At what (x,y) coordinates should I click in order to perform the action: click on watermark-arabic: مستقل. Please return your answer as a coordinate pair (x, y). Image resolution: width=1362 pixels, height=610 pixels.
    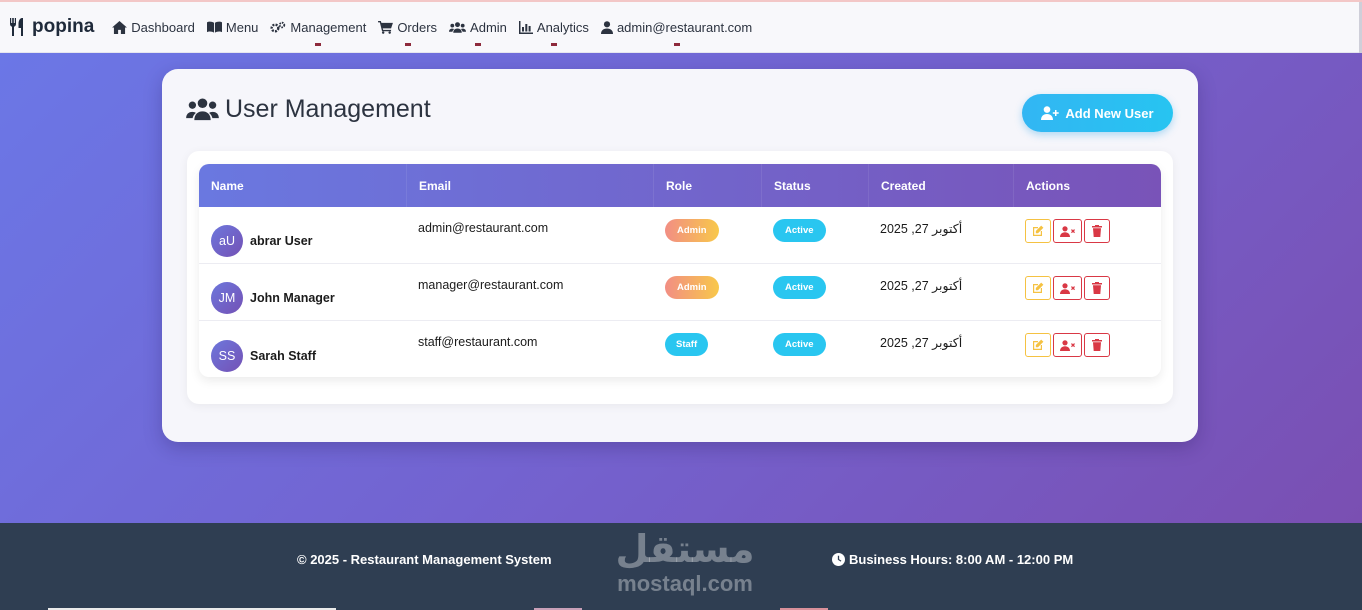
    Looking at the image, I should click on (685, 549).